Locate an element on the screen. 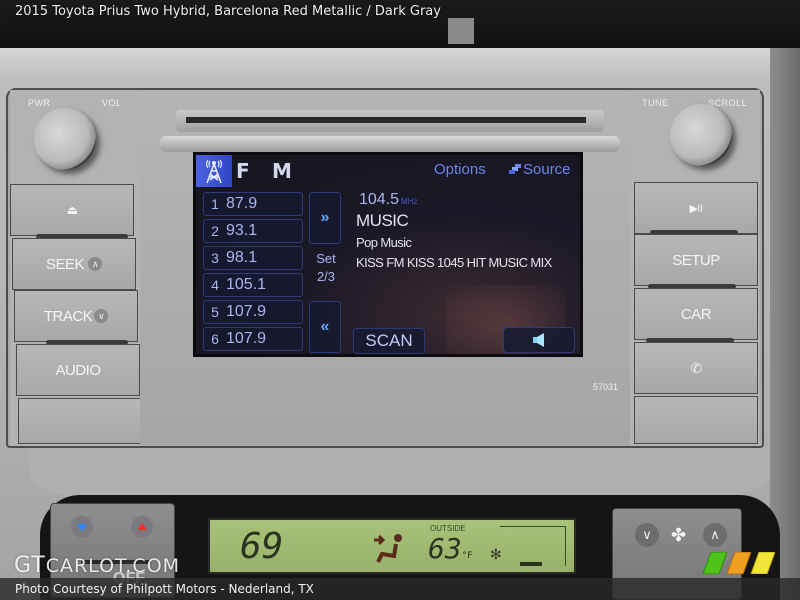 This screenshot has width=800, height=600. band-label-f: F is located at coordinates (244, 171).